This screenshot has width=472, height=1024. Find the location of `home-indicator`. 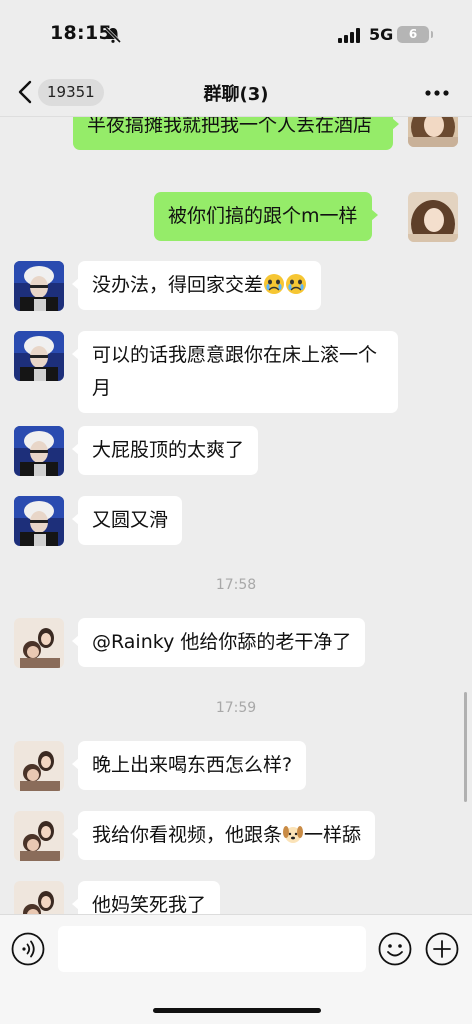

home-indicator is located at coordinates (237, 1010).